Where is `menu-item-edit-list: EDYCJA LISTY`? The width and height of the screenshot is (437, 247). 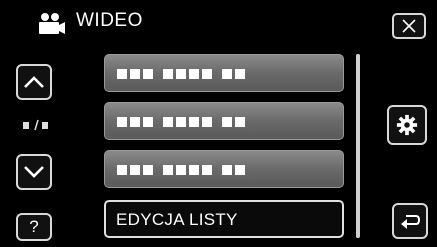
menu-item-edit-list: EDYCJA LISTY is located at coordinates (224, 219).